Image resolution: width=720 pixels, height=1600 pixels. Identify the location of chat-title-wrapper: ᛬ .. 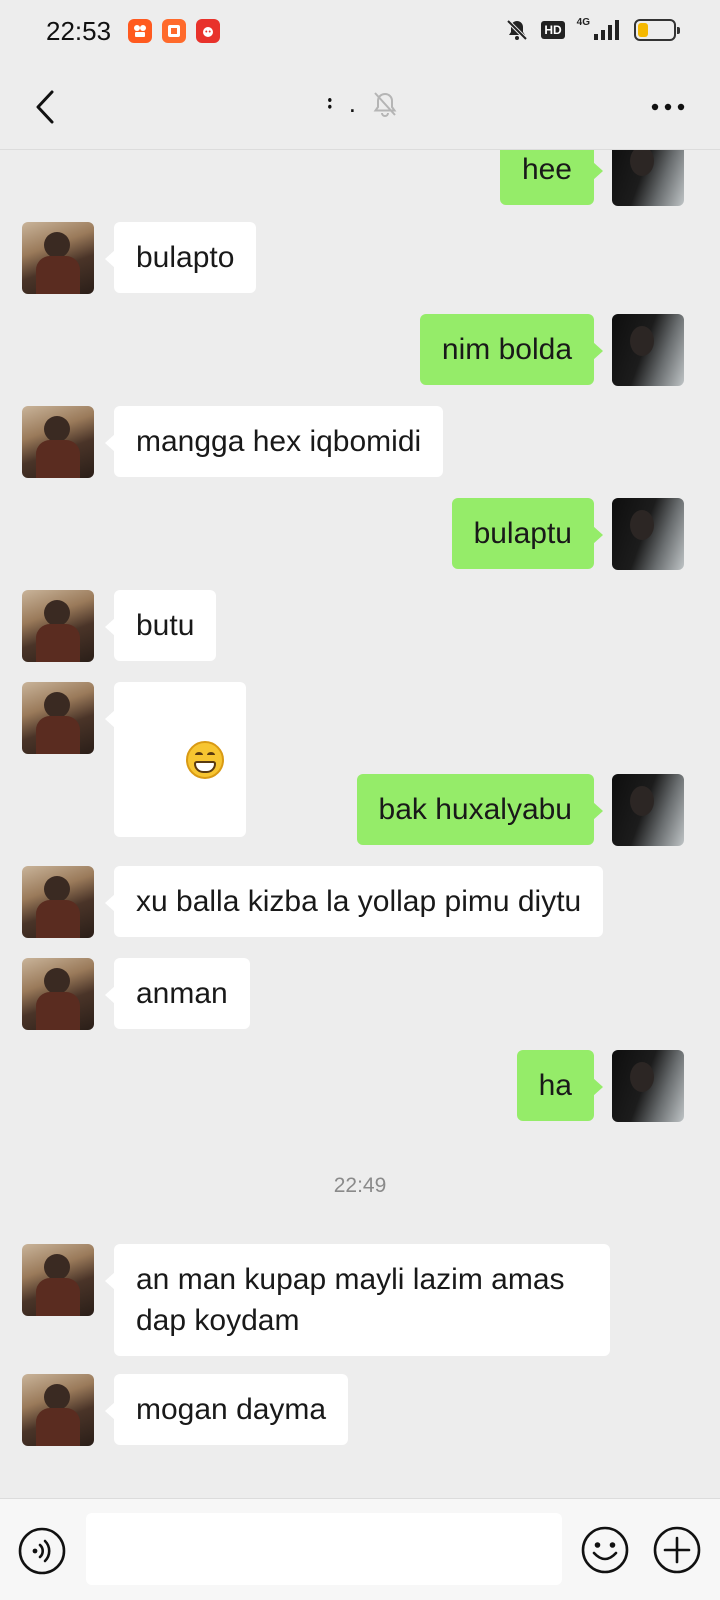
(360, 103).